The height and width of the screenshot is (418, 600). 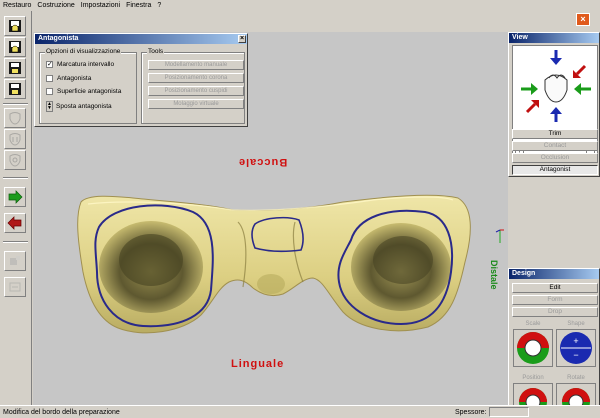 What do you see at coordinates (100, 5) in the screenshot?
I see `menu-impostazioni: Impostazioni` at bounding box center [100, 5].